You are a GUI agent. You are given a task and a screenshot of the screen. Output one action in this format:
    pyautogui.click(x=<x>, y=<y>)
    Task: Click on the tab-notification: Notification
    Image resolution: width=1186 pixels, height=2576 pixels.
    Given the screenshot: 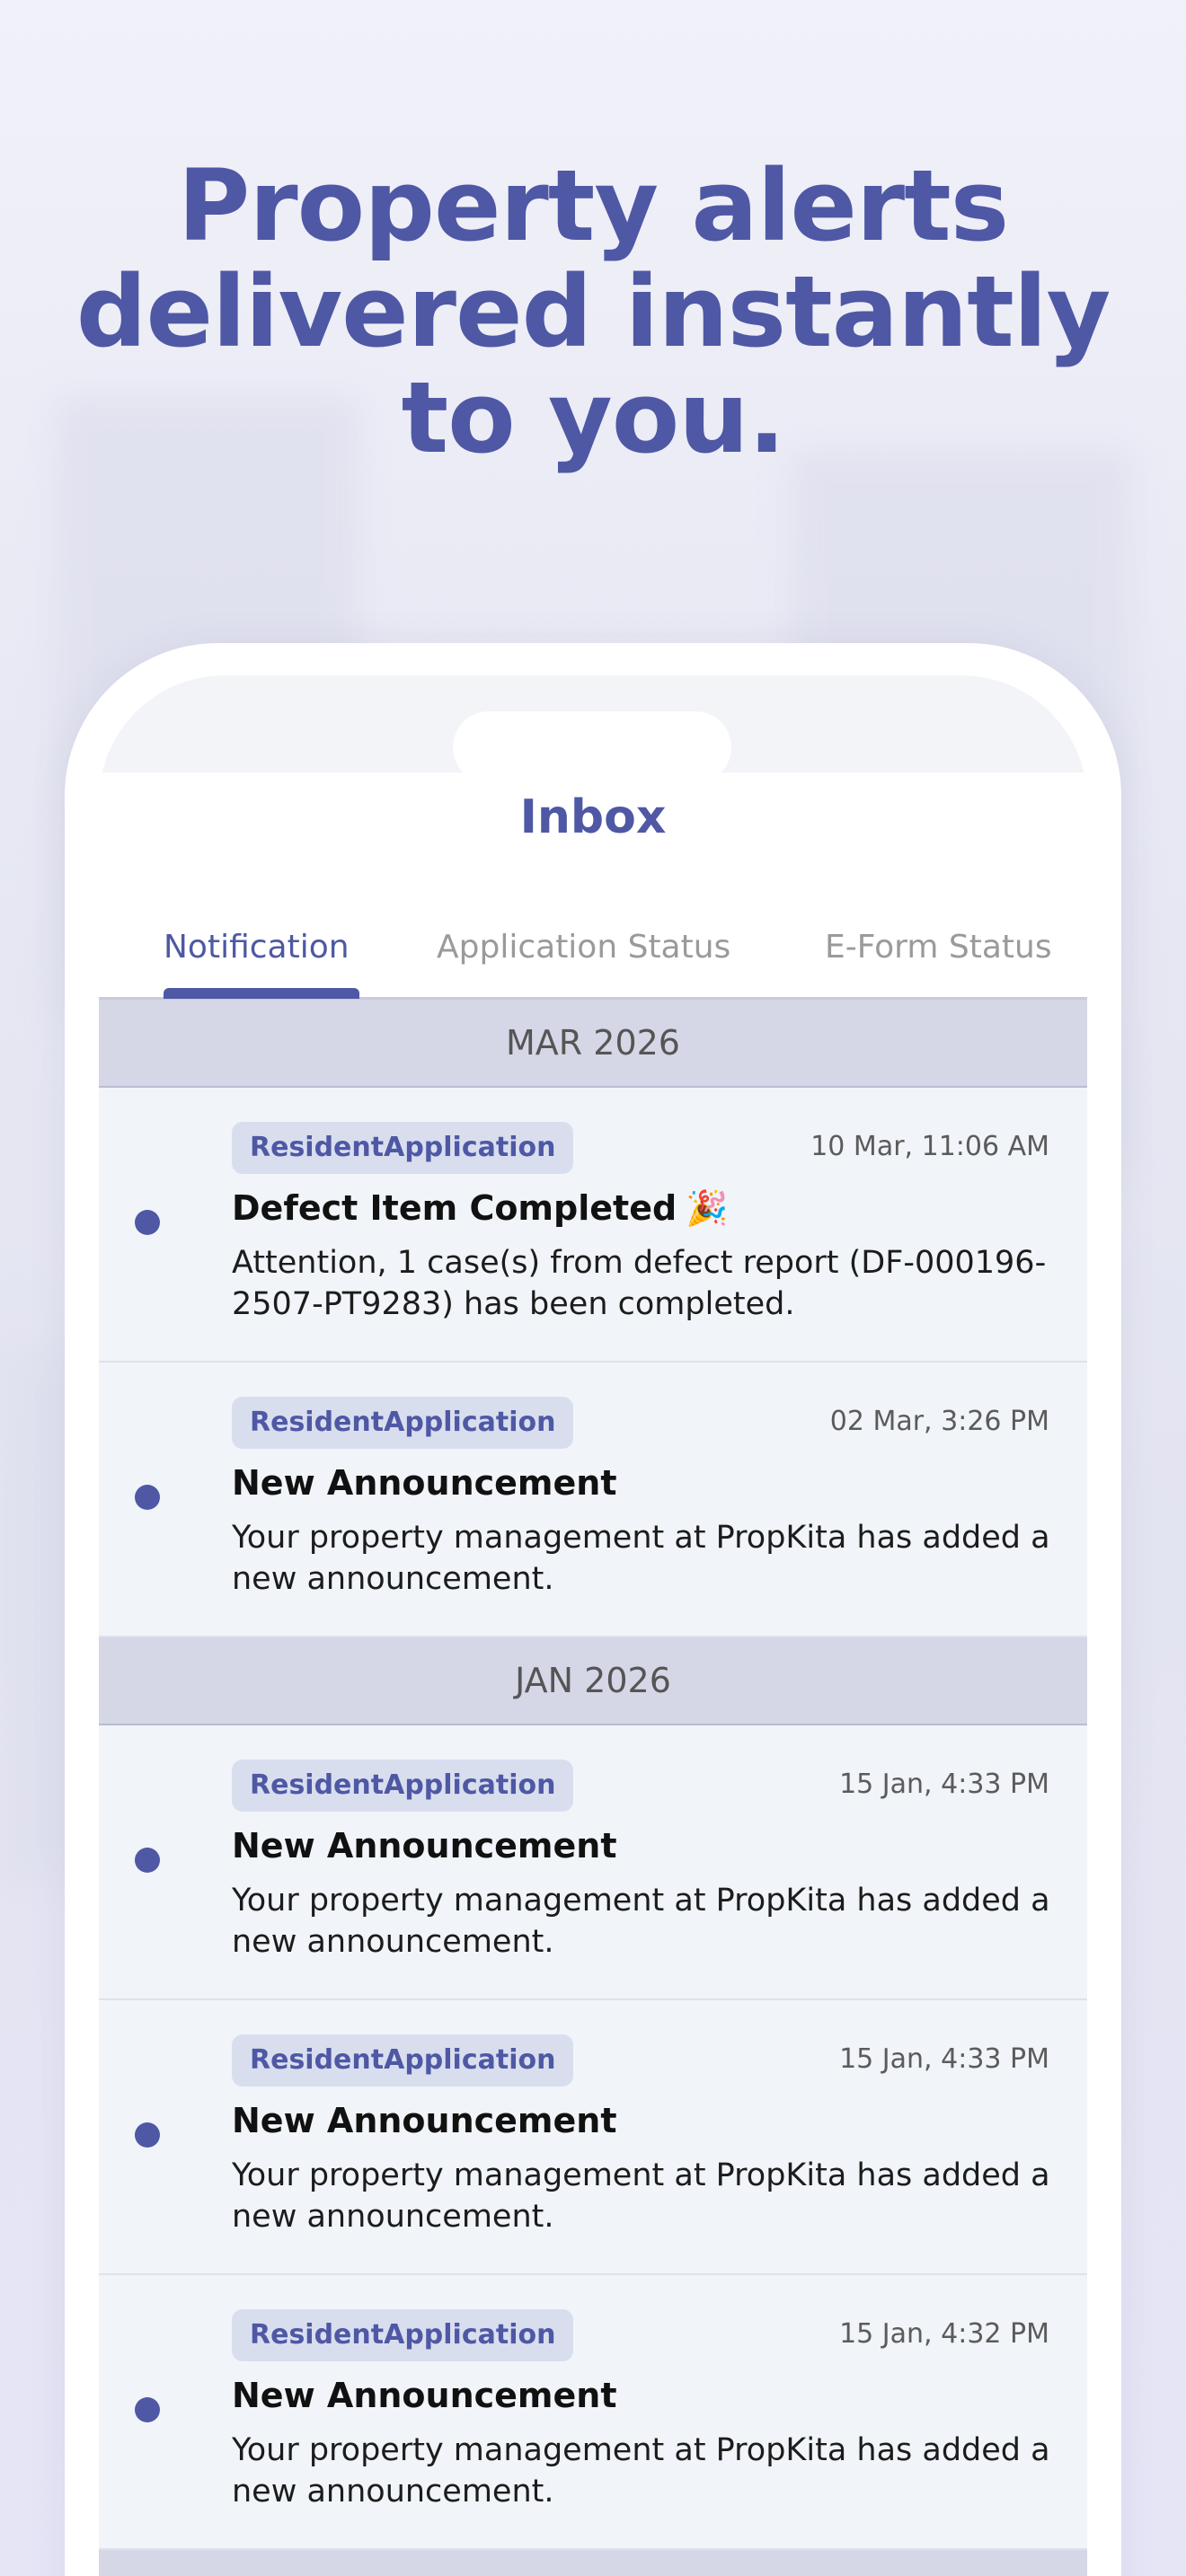 What is the action you would take?
    pyautogui.click(x=257, y=947)
    